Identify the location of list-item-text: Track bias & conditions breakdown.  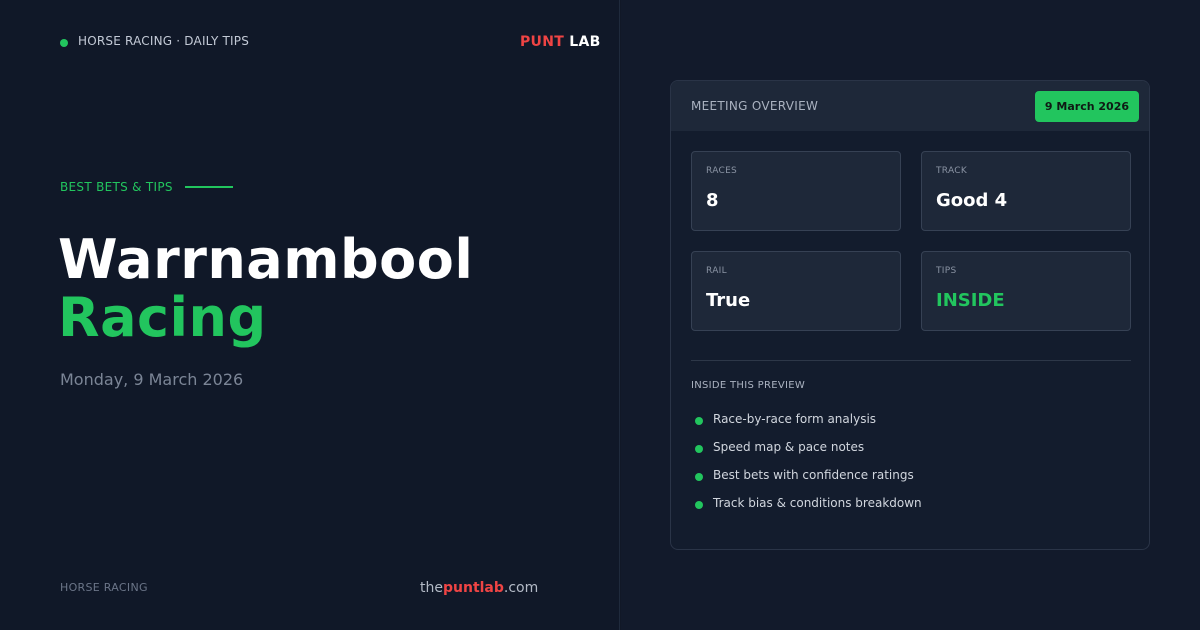
(817, 503).